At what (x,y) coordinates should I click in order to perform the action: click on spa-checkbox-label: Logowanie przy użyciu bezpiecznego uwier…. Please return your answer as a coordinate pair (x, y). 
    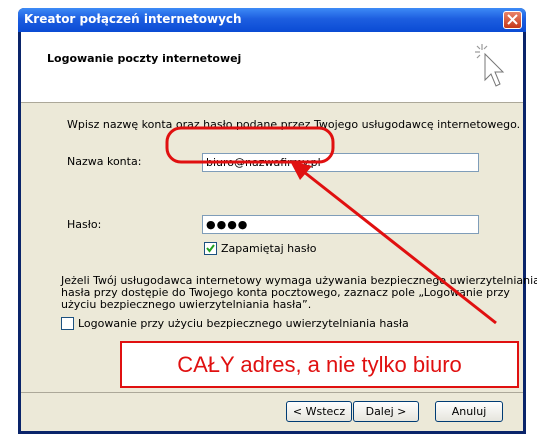
    Looking at the image, I should click on (243, 323).